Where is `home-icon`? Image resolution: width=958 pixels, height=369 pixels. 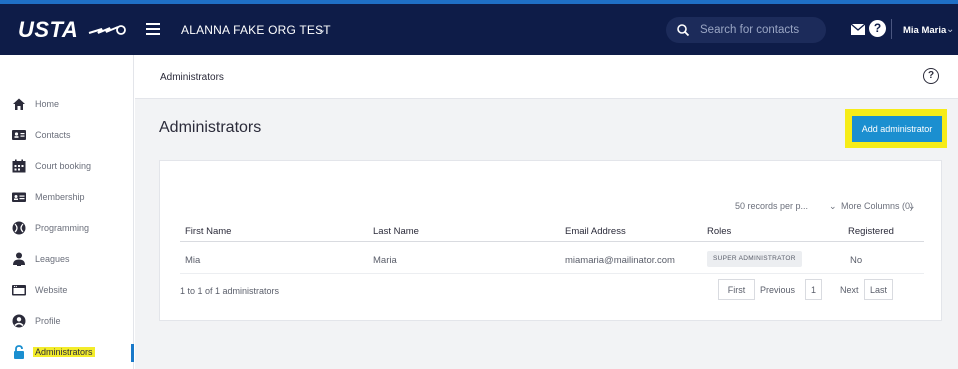
home-icon is located at coordinates (19, 104).